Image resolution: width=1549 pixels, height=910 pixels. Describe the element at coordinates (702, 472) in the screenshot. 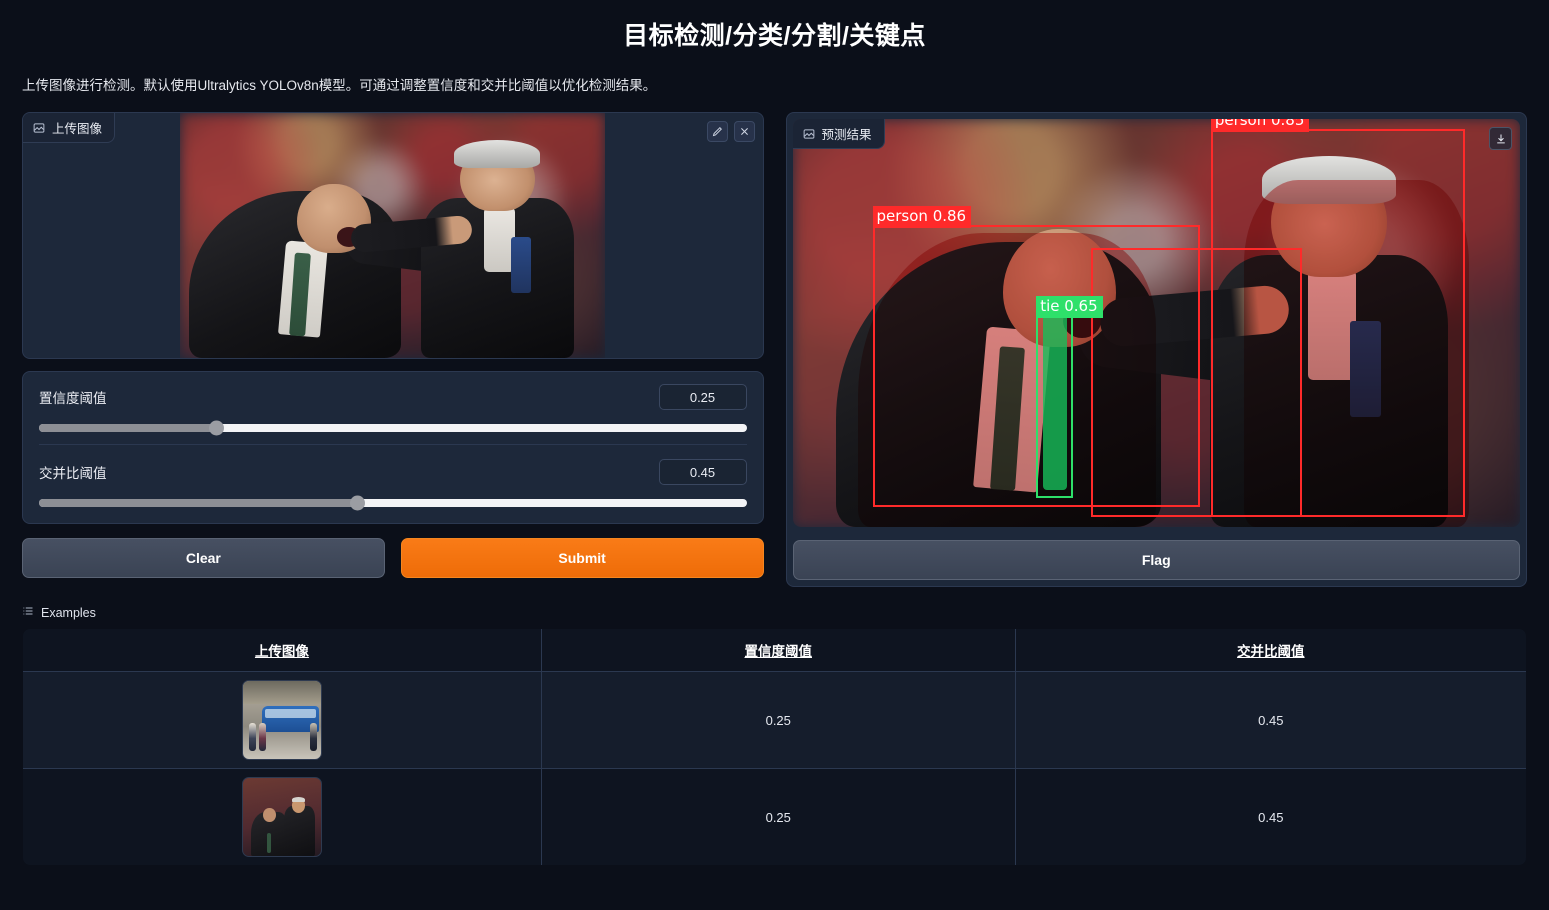

I see `iou-value-input: 0.45` at that location.